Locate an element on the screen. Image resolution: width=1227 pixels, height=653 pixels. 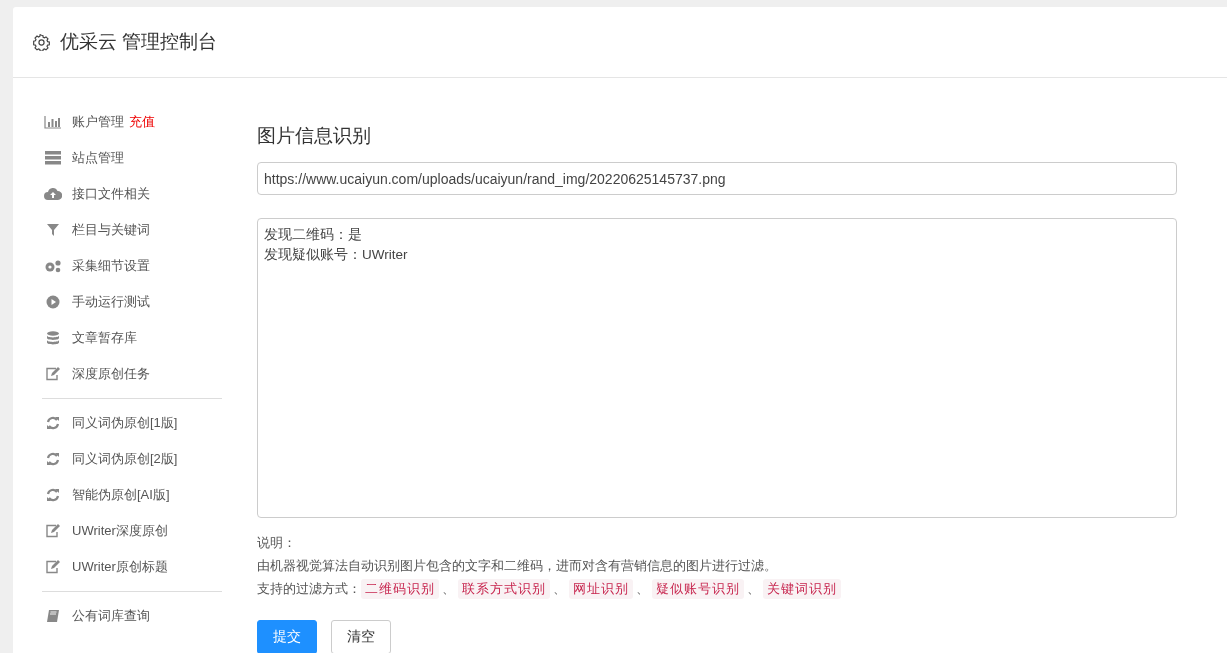
sidebar-item: 公有词库查询 is located at coordinates (111, 616).